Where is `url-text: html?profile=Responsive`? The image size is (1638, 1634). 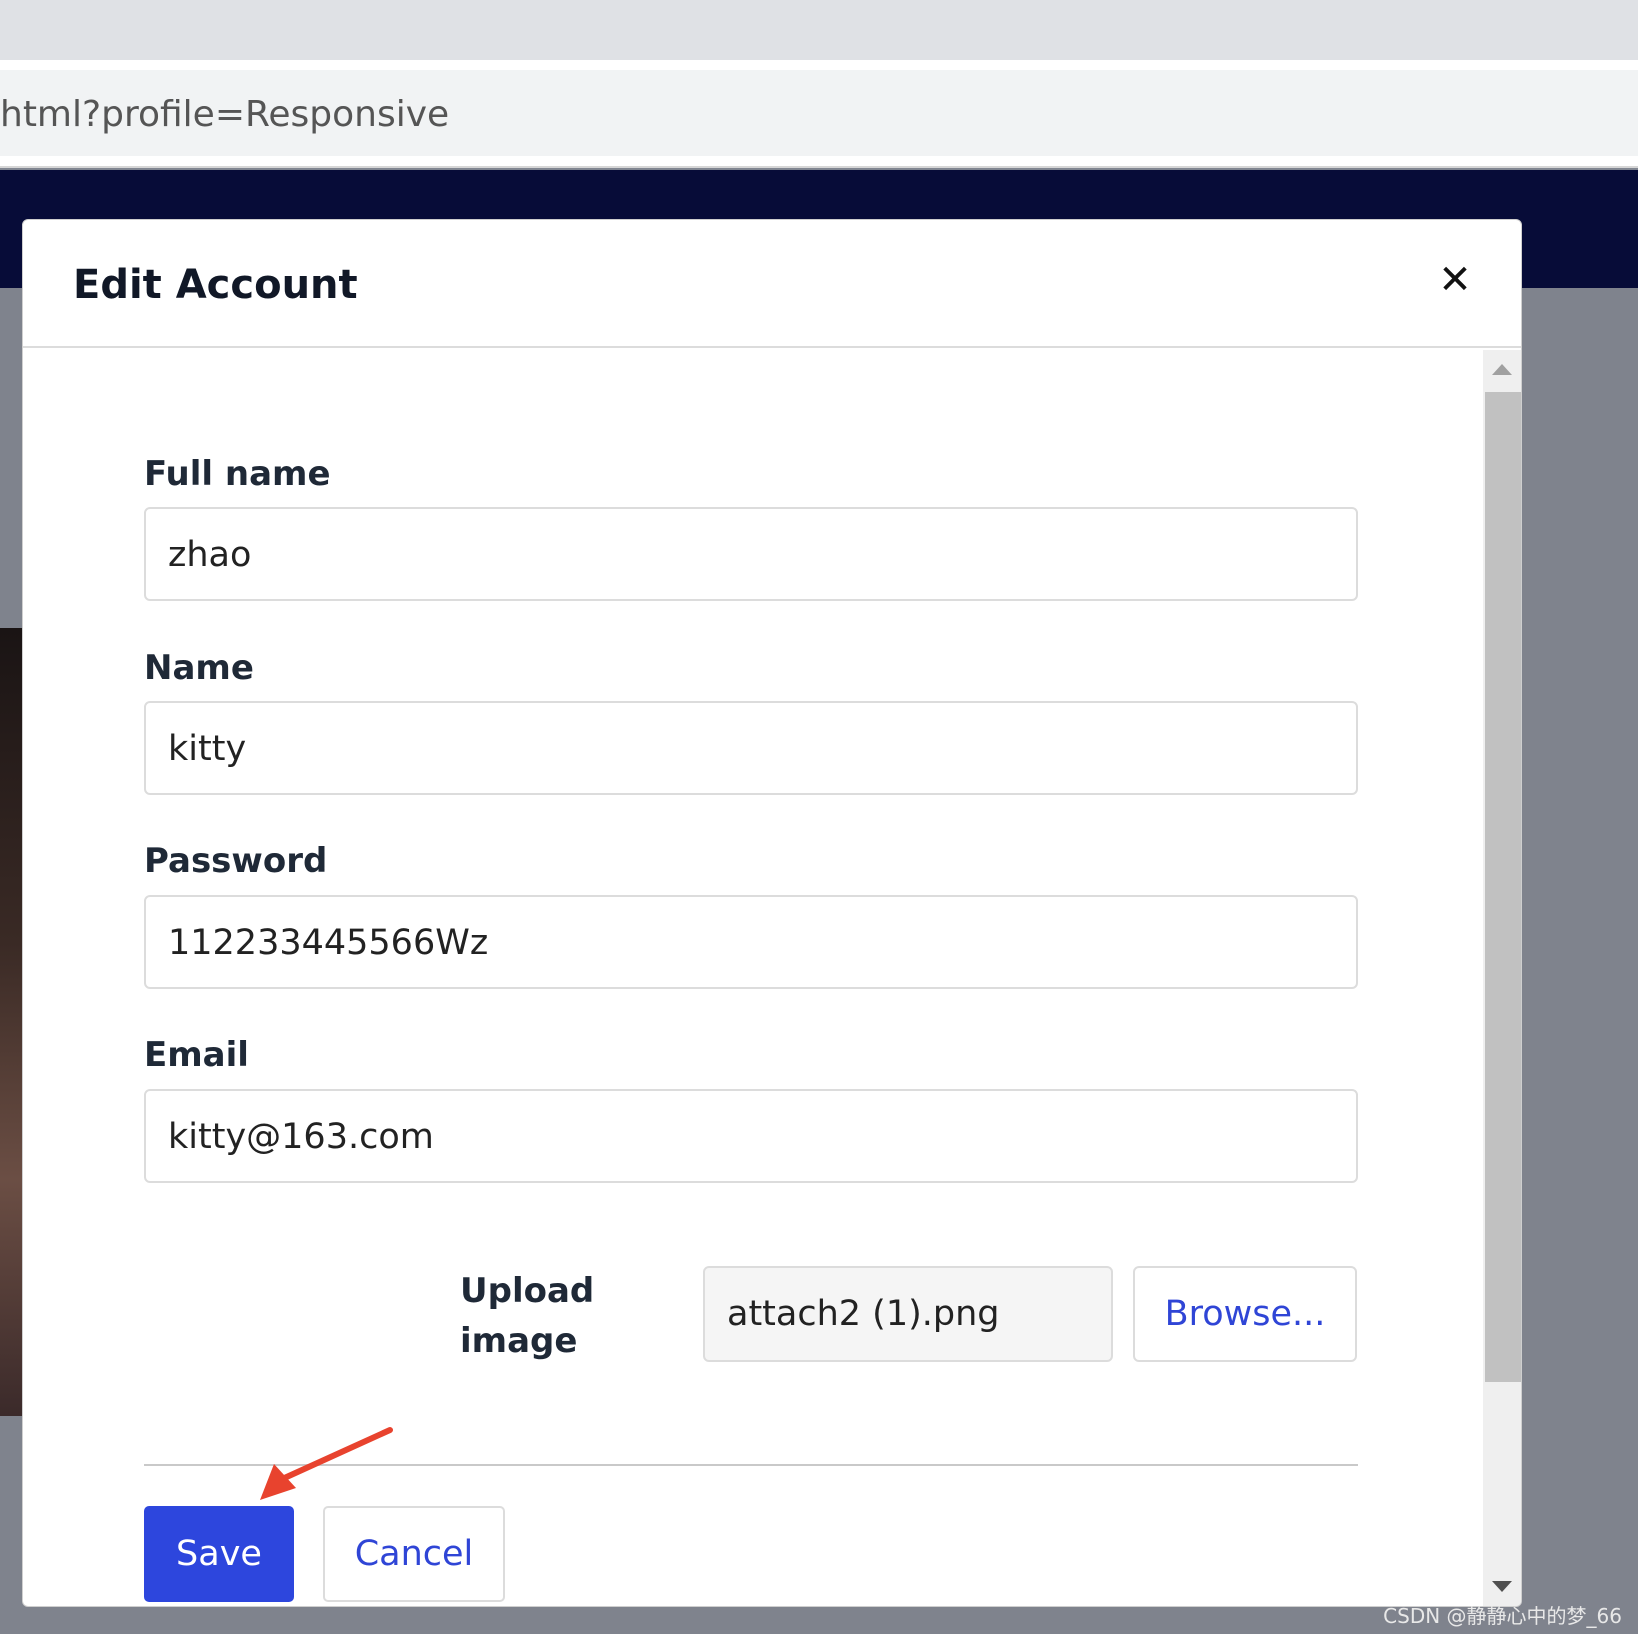 url-text: html?profile=Responsive is located at coordinates (225, 114).